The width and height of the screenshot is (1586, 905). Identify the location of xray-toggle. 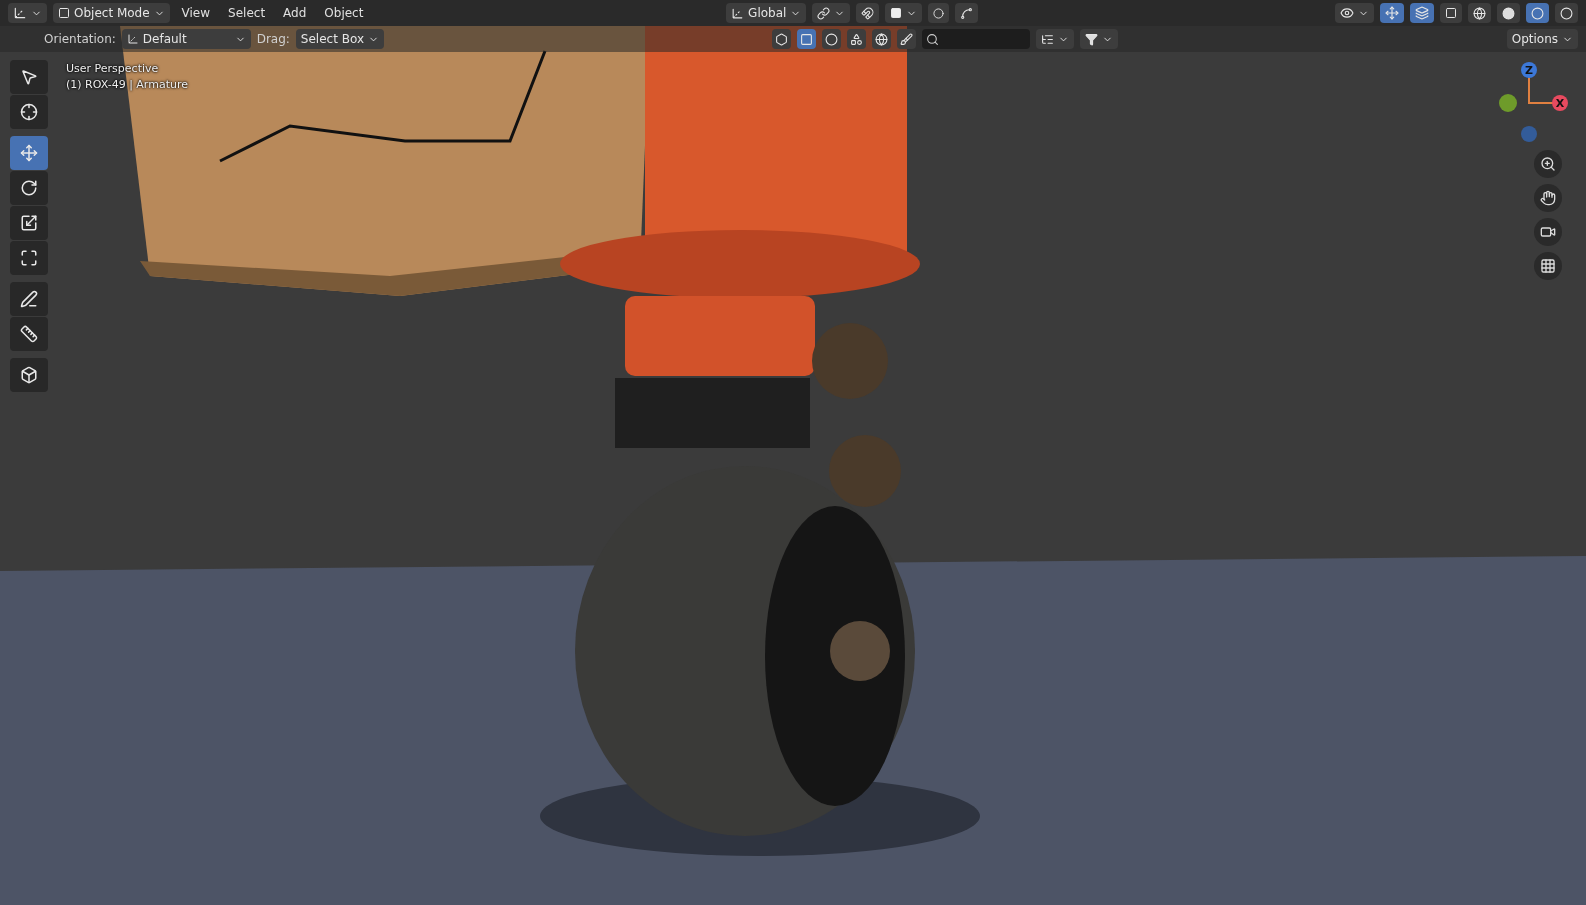
(1451, 13).